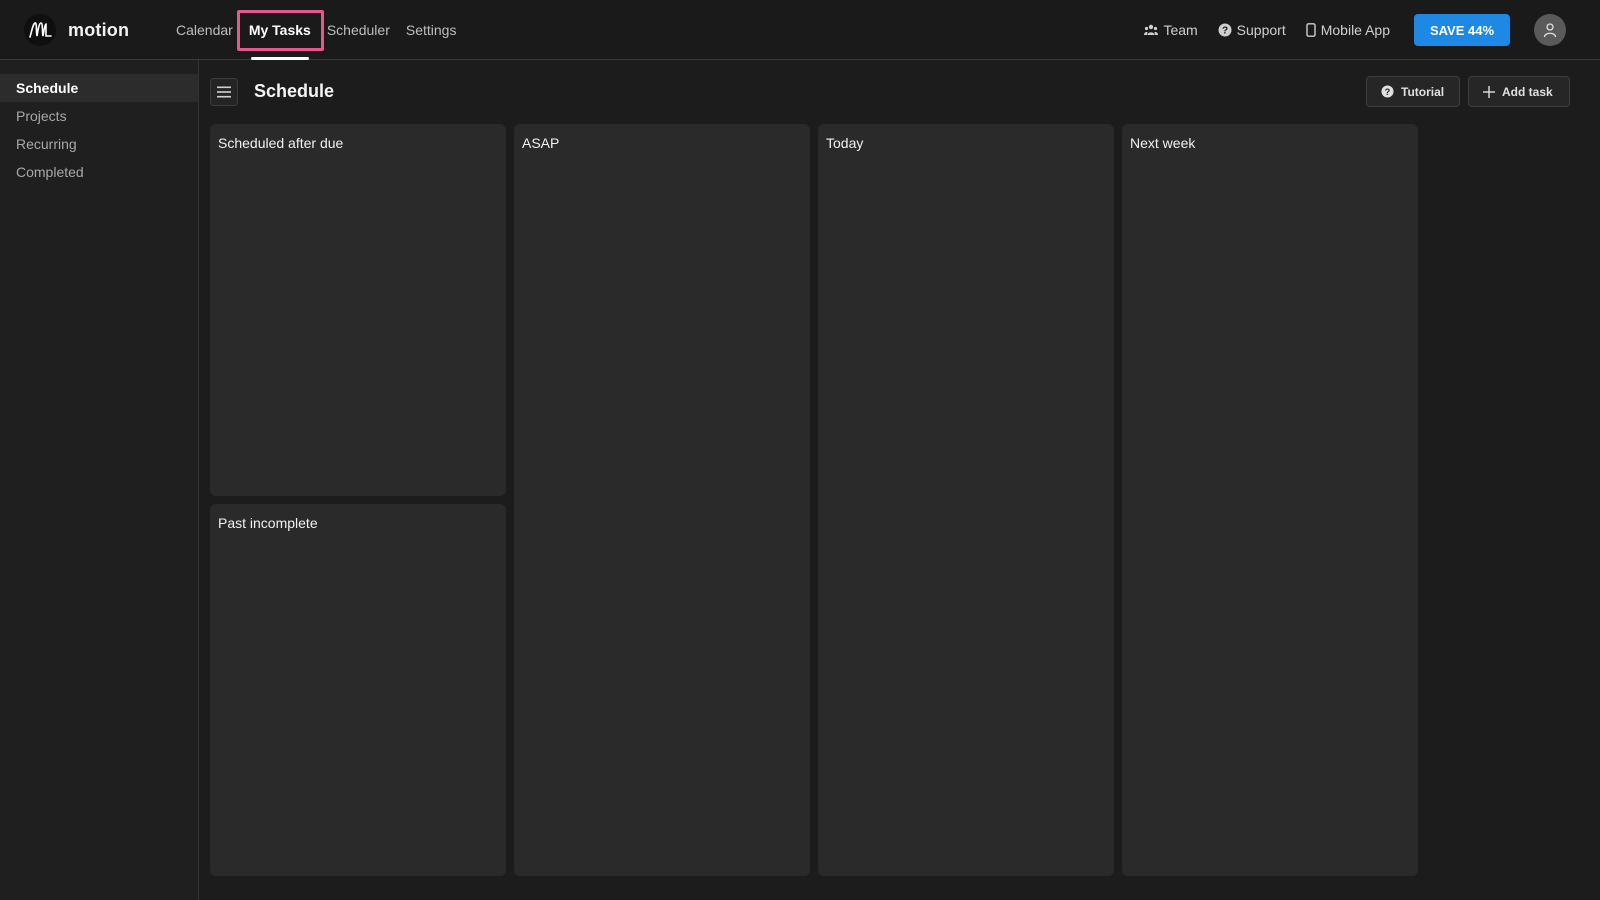 The height and width of the screenshot is (900, 1600). I want to click on column-title: ASAP, so click(540, 143).